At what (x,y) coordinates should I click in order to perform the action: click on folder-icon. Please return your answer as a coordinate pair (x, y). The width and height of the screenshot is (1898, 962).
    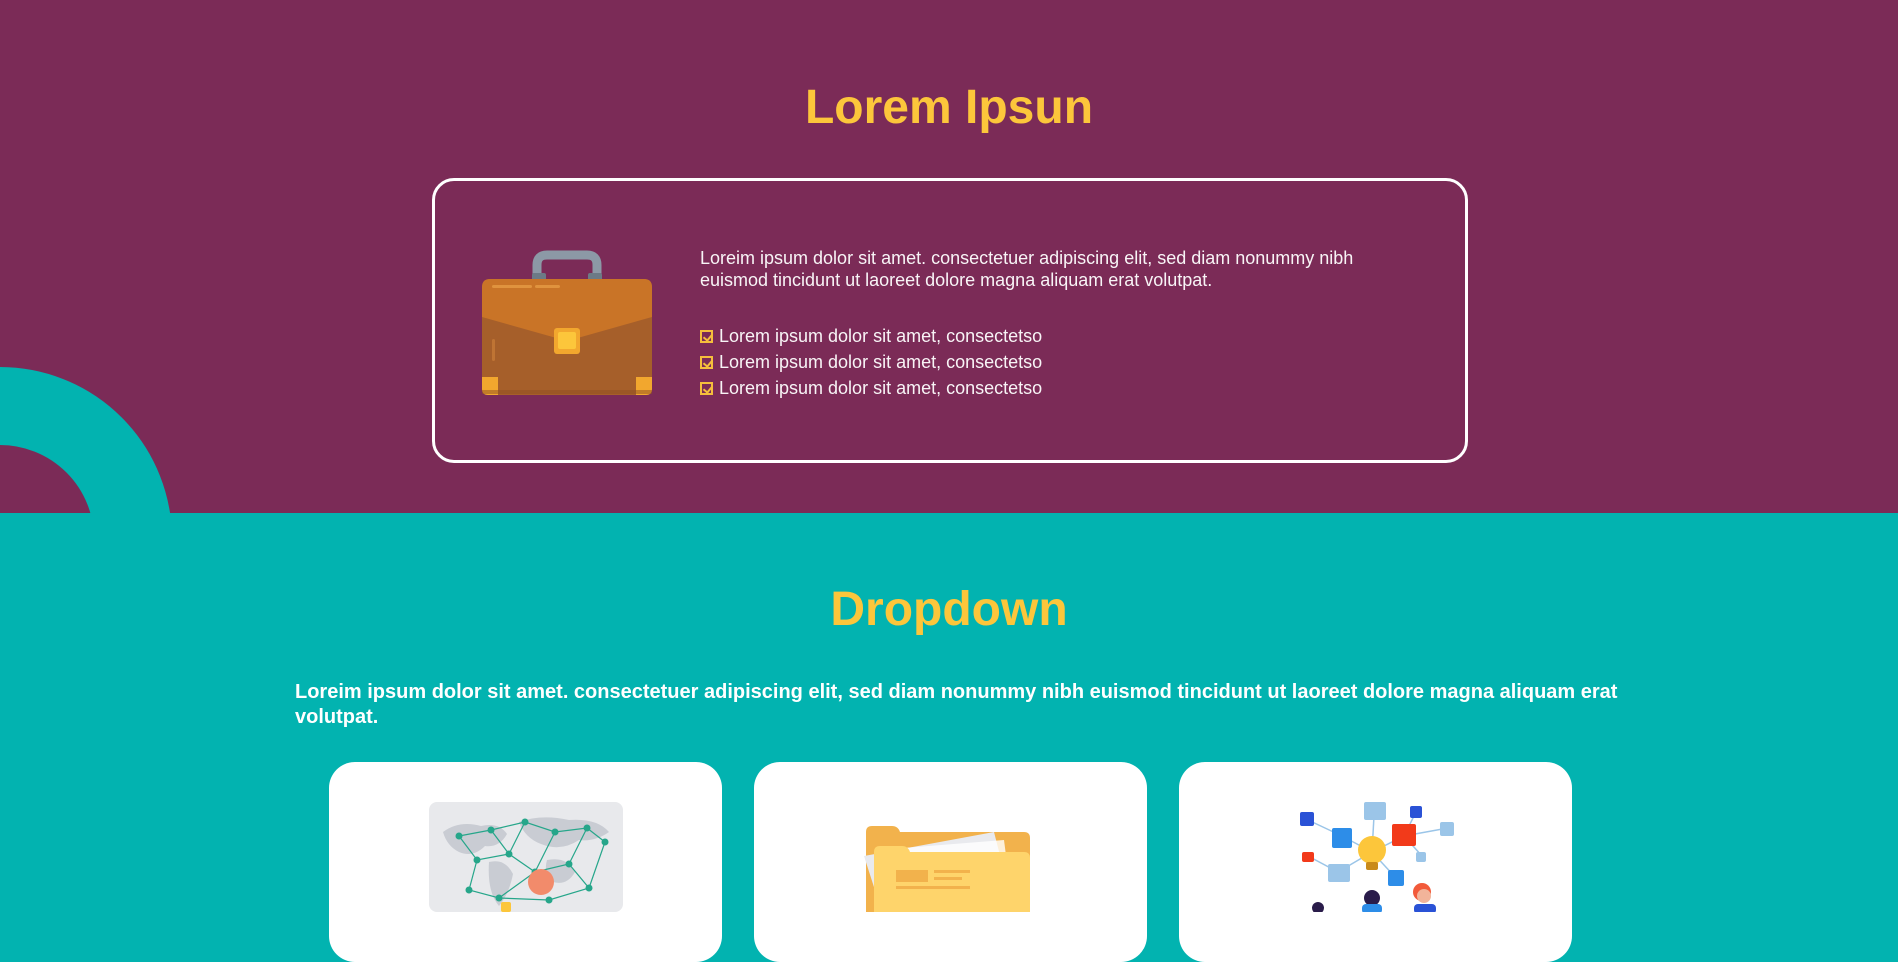
    Looking at the image, I should click on (947, 869).